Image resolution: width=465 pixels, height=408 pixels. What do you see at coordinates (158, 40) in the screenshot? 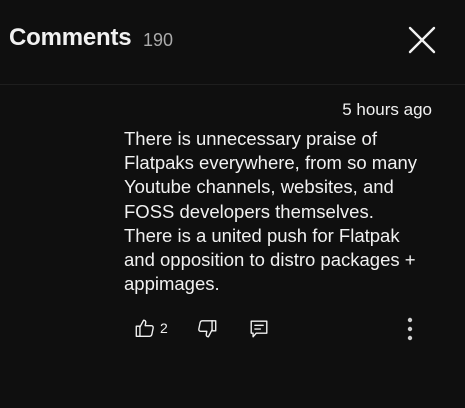
I see `comments-count: 190` at bounding box center [158, 40].